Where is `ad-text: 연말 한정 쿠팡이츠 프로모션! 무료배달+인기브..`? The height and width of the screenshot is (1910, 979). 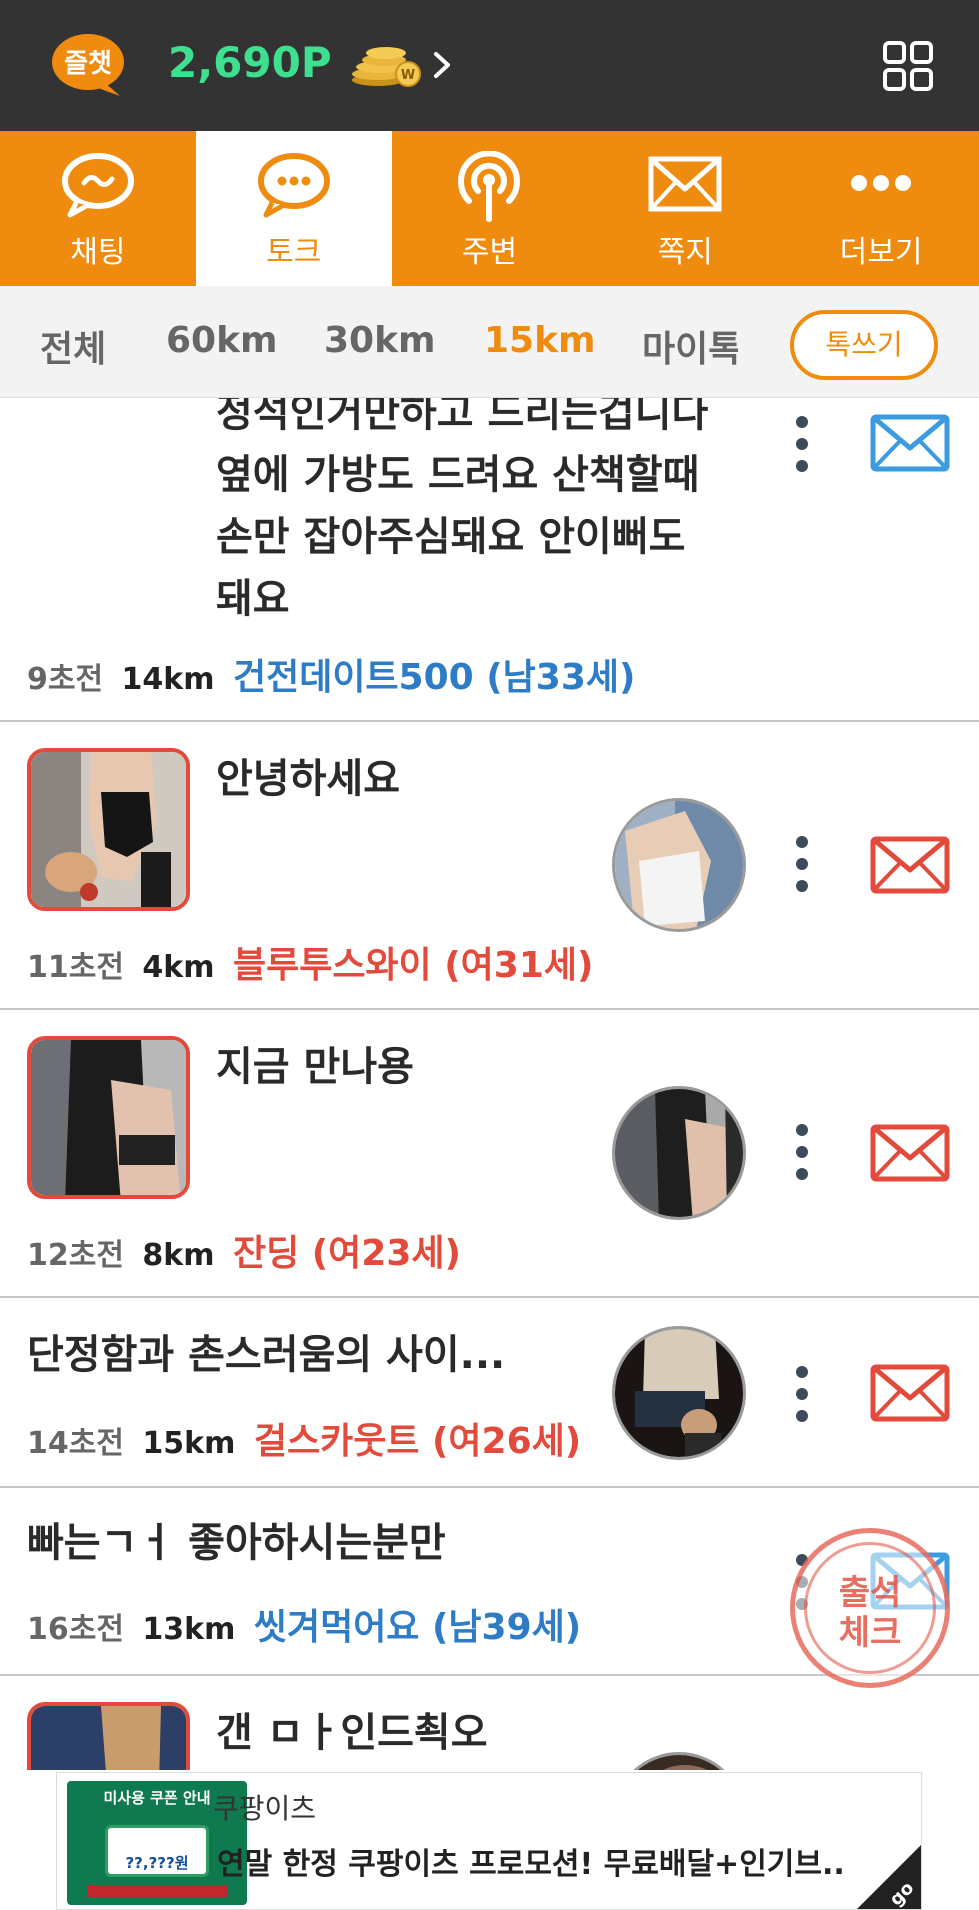
ad-text: 연말 한정 쿠팡이츠 프로모션! 무료배달+인기브.. is located at coordinates (531, 1864).